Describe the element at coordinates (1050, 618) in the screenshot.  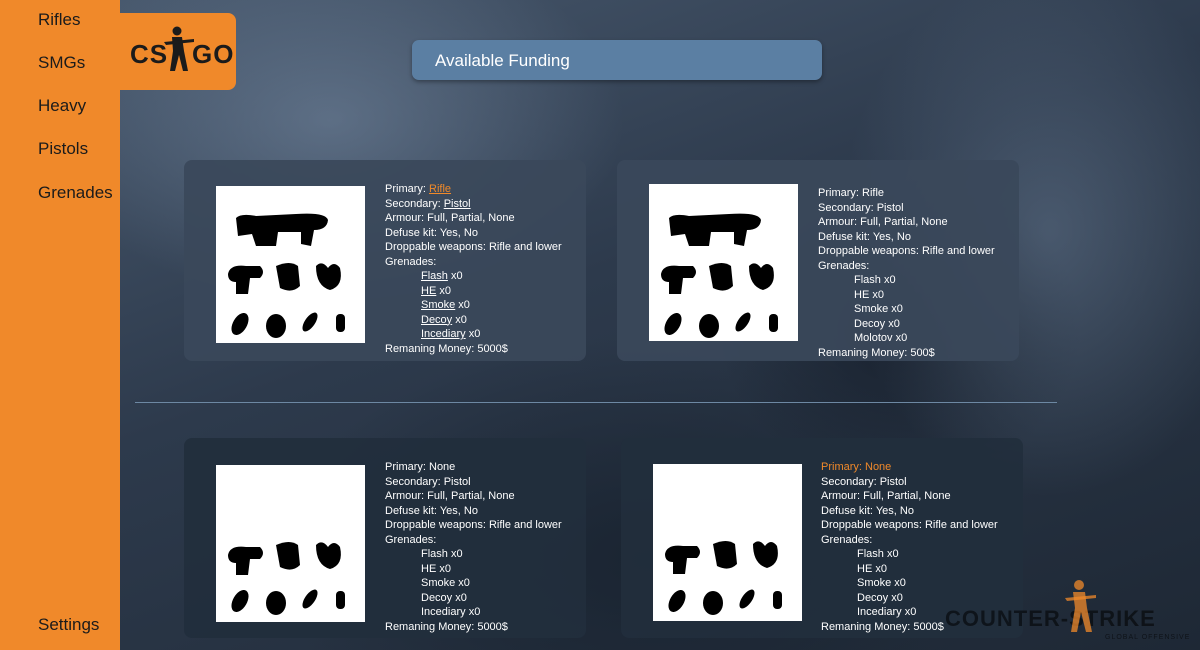
I see `watermark-title: COUNTER-STRIKE` at that location.